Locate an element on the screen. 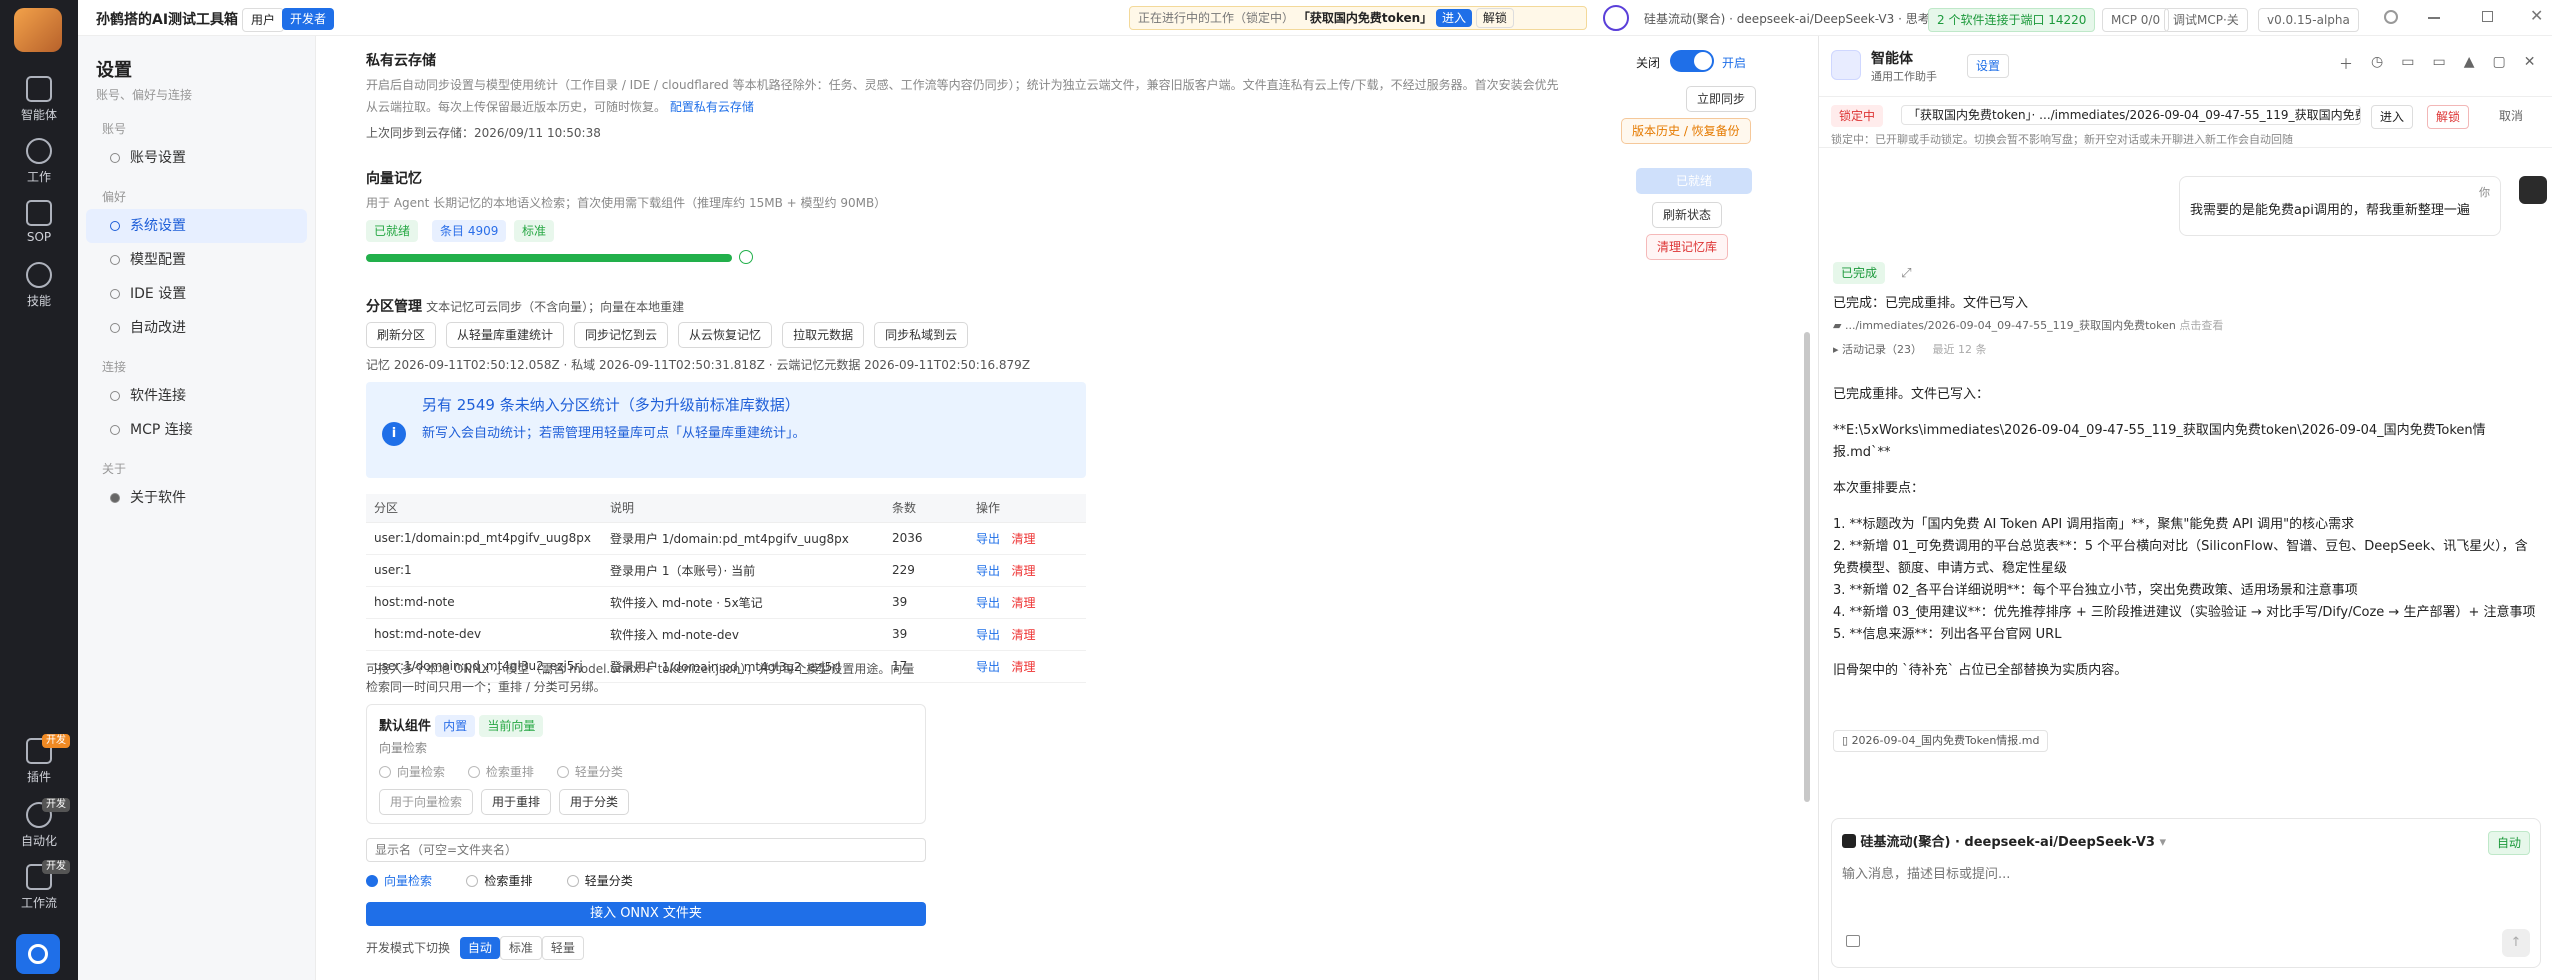  debug-mcp: 调试MCP·关 is located at coordinates (2206, 20).